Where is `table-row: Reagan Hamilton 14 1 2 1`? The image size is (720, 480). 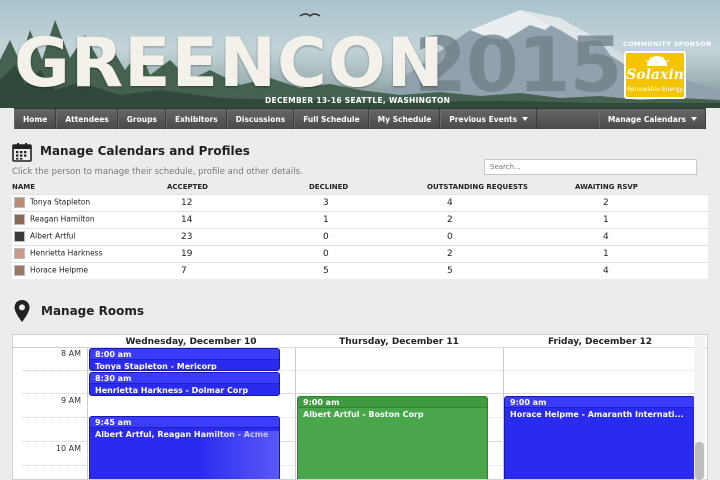 table-row: Reagan Hamilton 14 1 2 1 is located at coordinates (360, 219).